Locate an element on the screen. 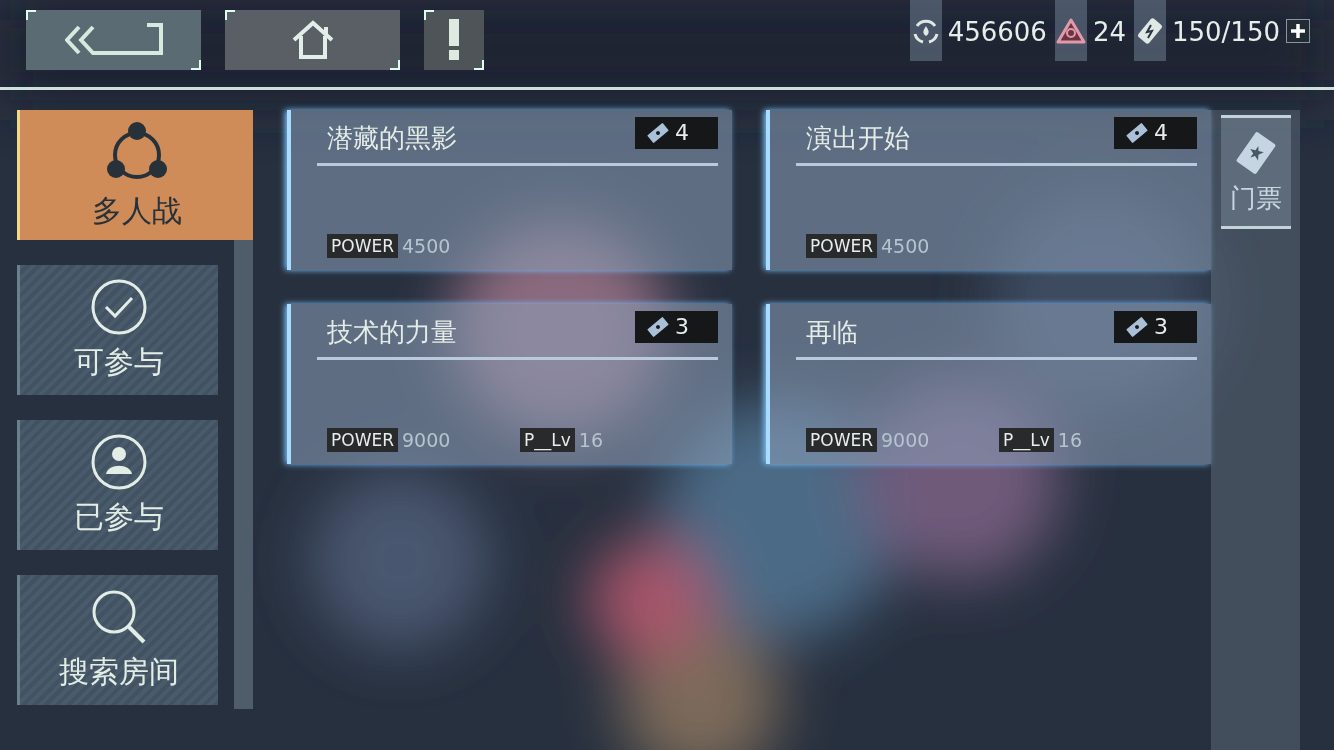 This screenshot has height=750, width=1334. event-card: 潜藏的黑影 4 POWER 4500 is located at coordinates (509, 190).